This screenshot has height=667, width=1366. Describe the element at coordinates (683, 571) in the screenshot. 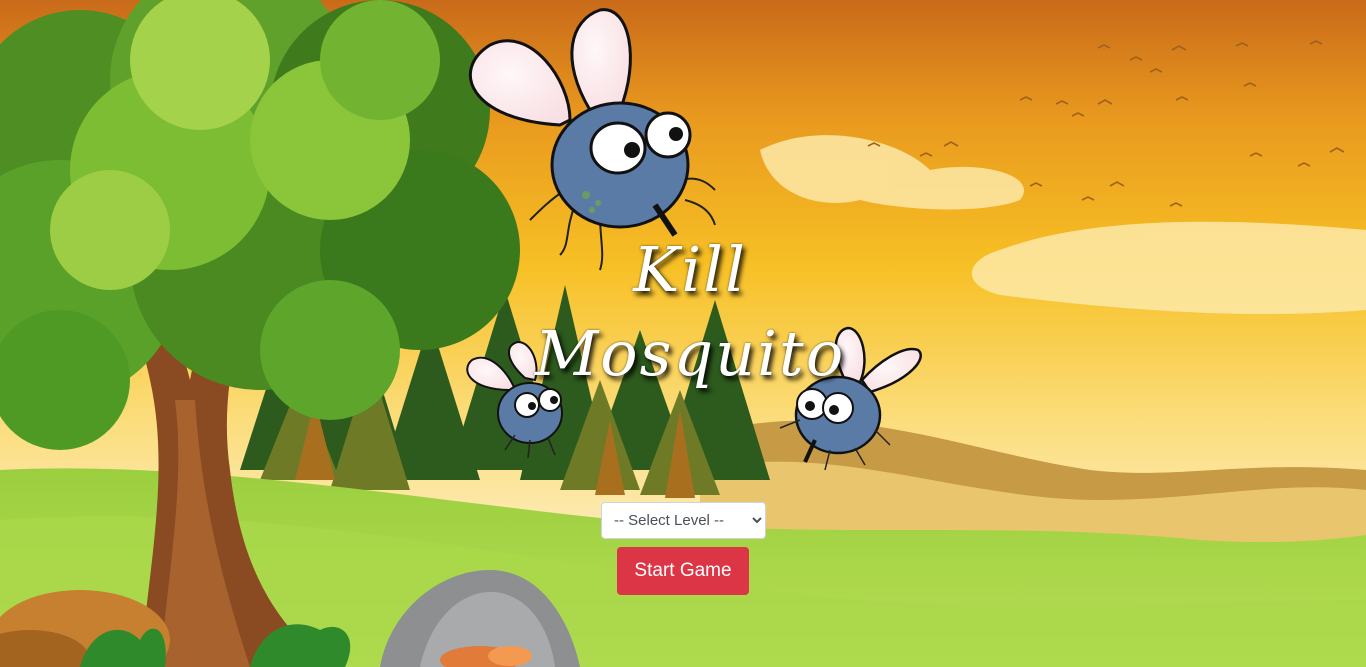

I see `start-game-button: Start Game` at that location.